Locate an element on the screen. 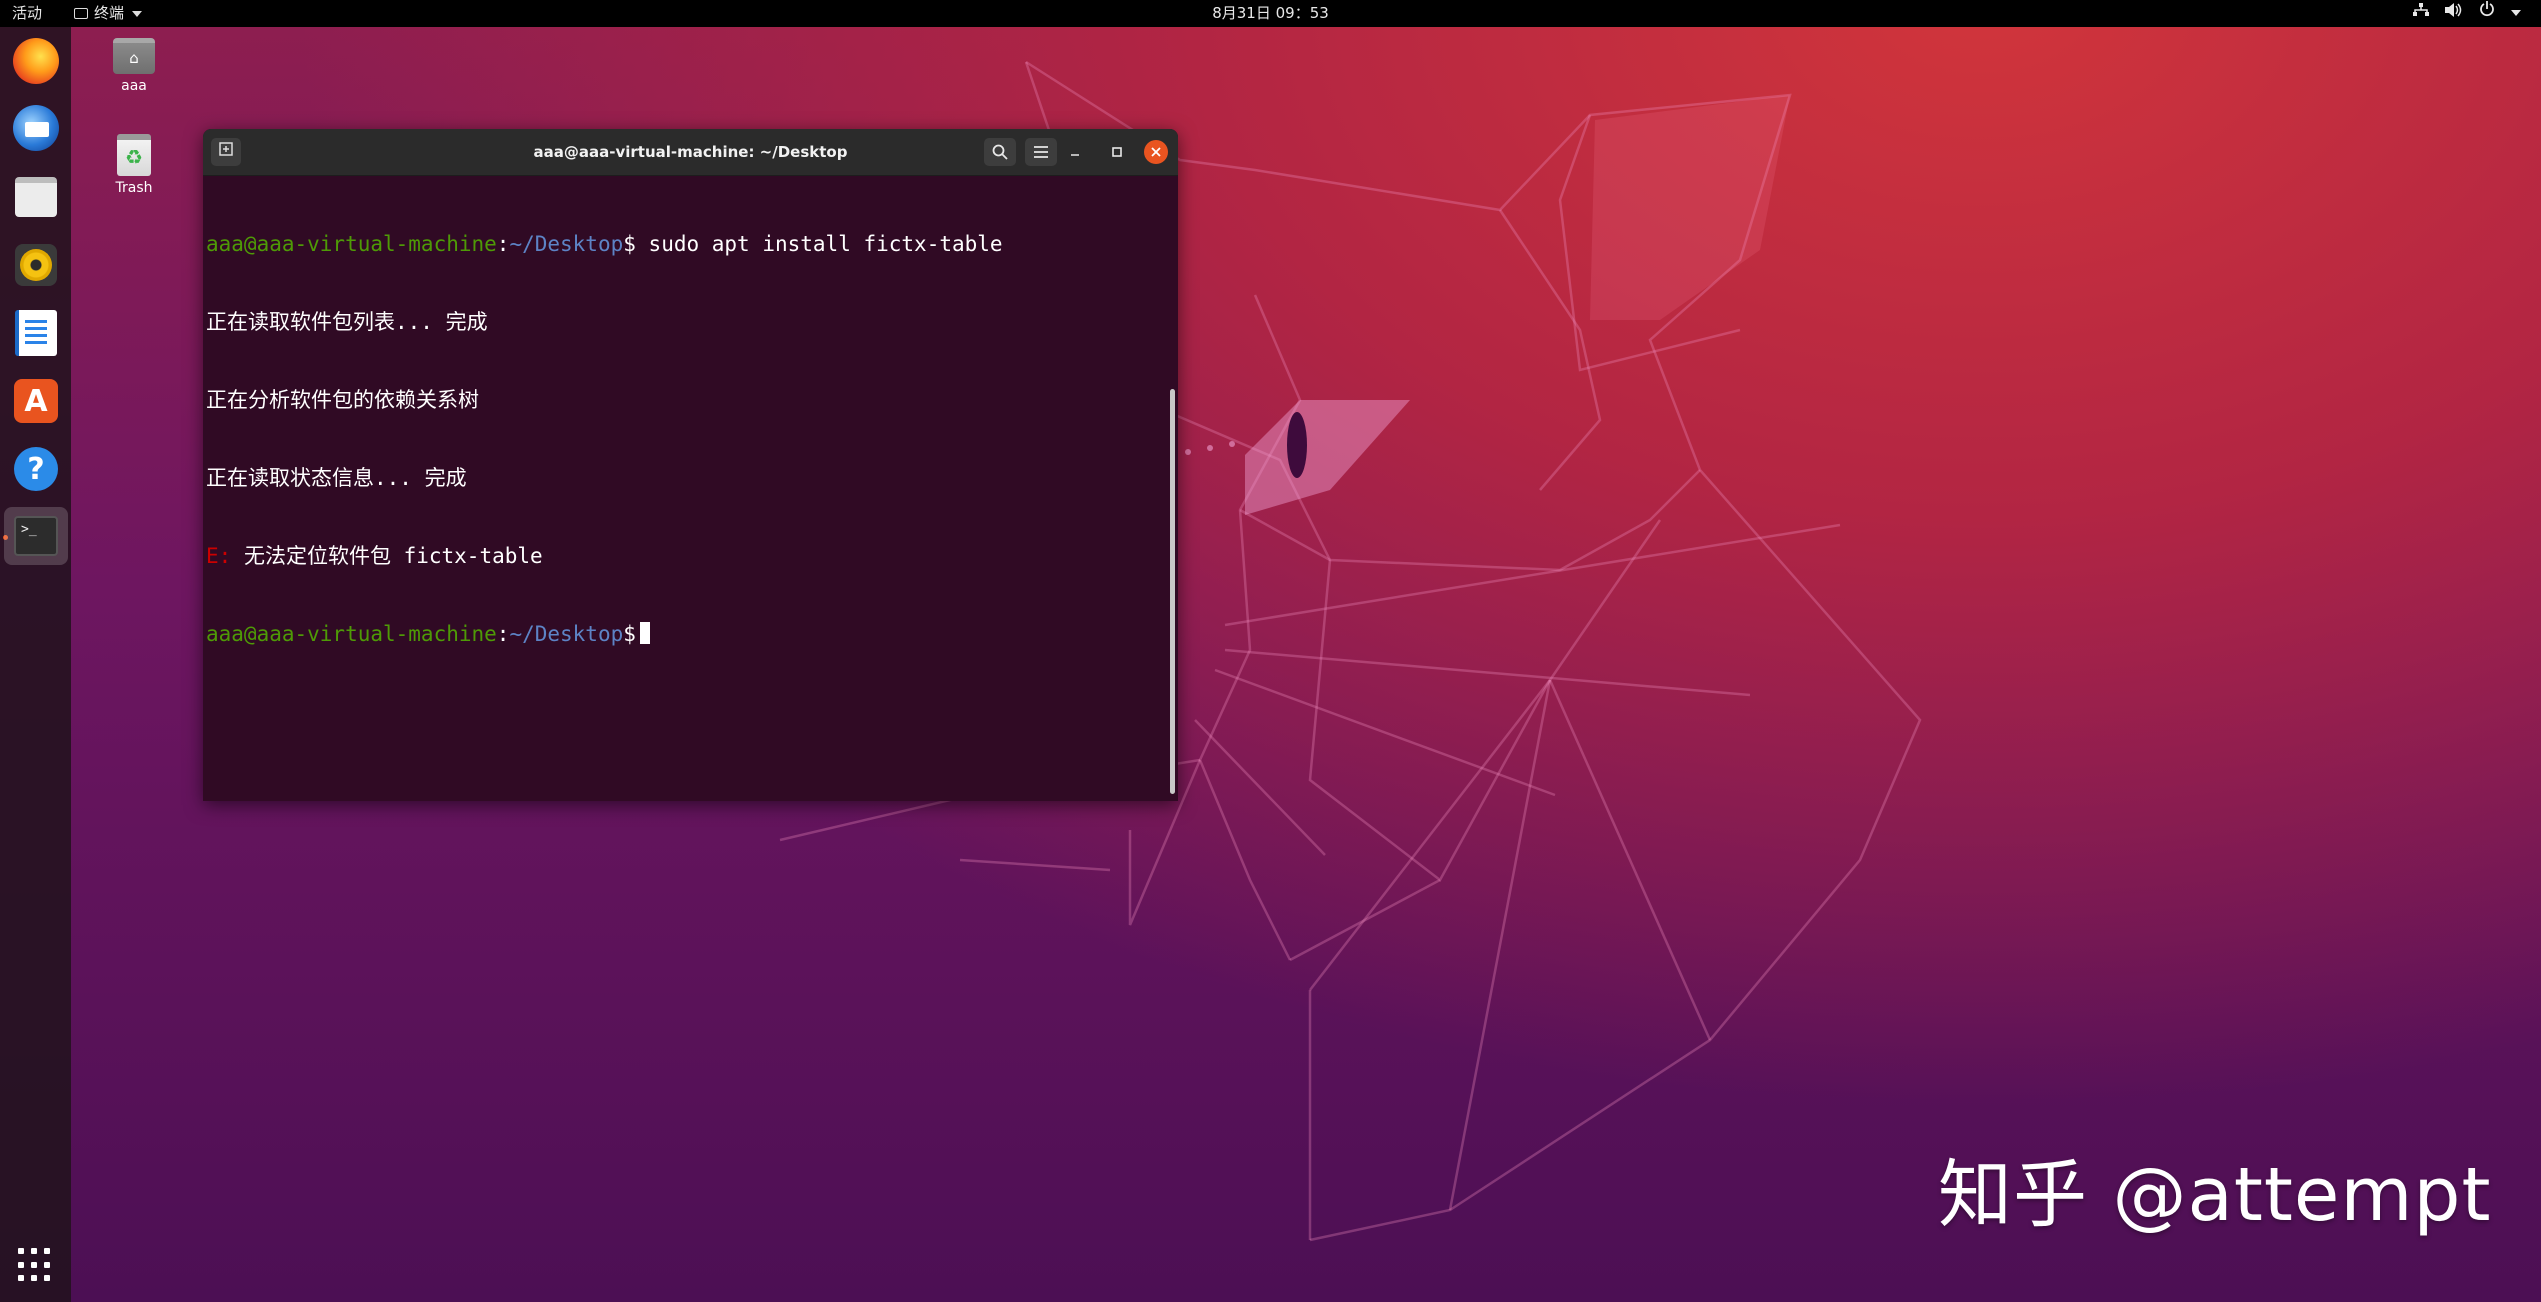 This screenshot has width=2541, height=1302. desktop-icon-trash: ♻ Trash is located at coordinates (134, 165).